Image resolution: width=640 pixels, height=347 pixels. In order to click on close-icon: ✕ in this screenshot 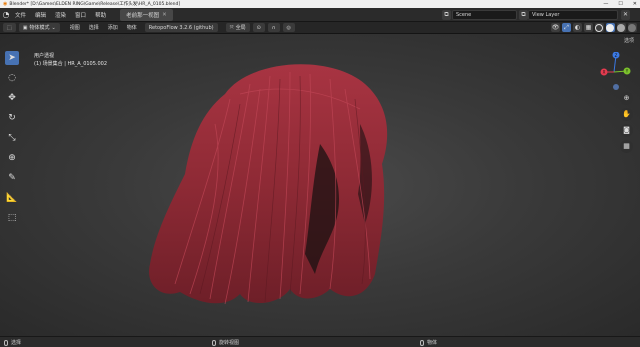, I will do `click(164, 15)`.